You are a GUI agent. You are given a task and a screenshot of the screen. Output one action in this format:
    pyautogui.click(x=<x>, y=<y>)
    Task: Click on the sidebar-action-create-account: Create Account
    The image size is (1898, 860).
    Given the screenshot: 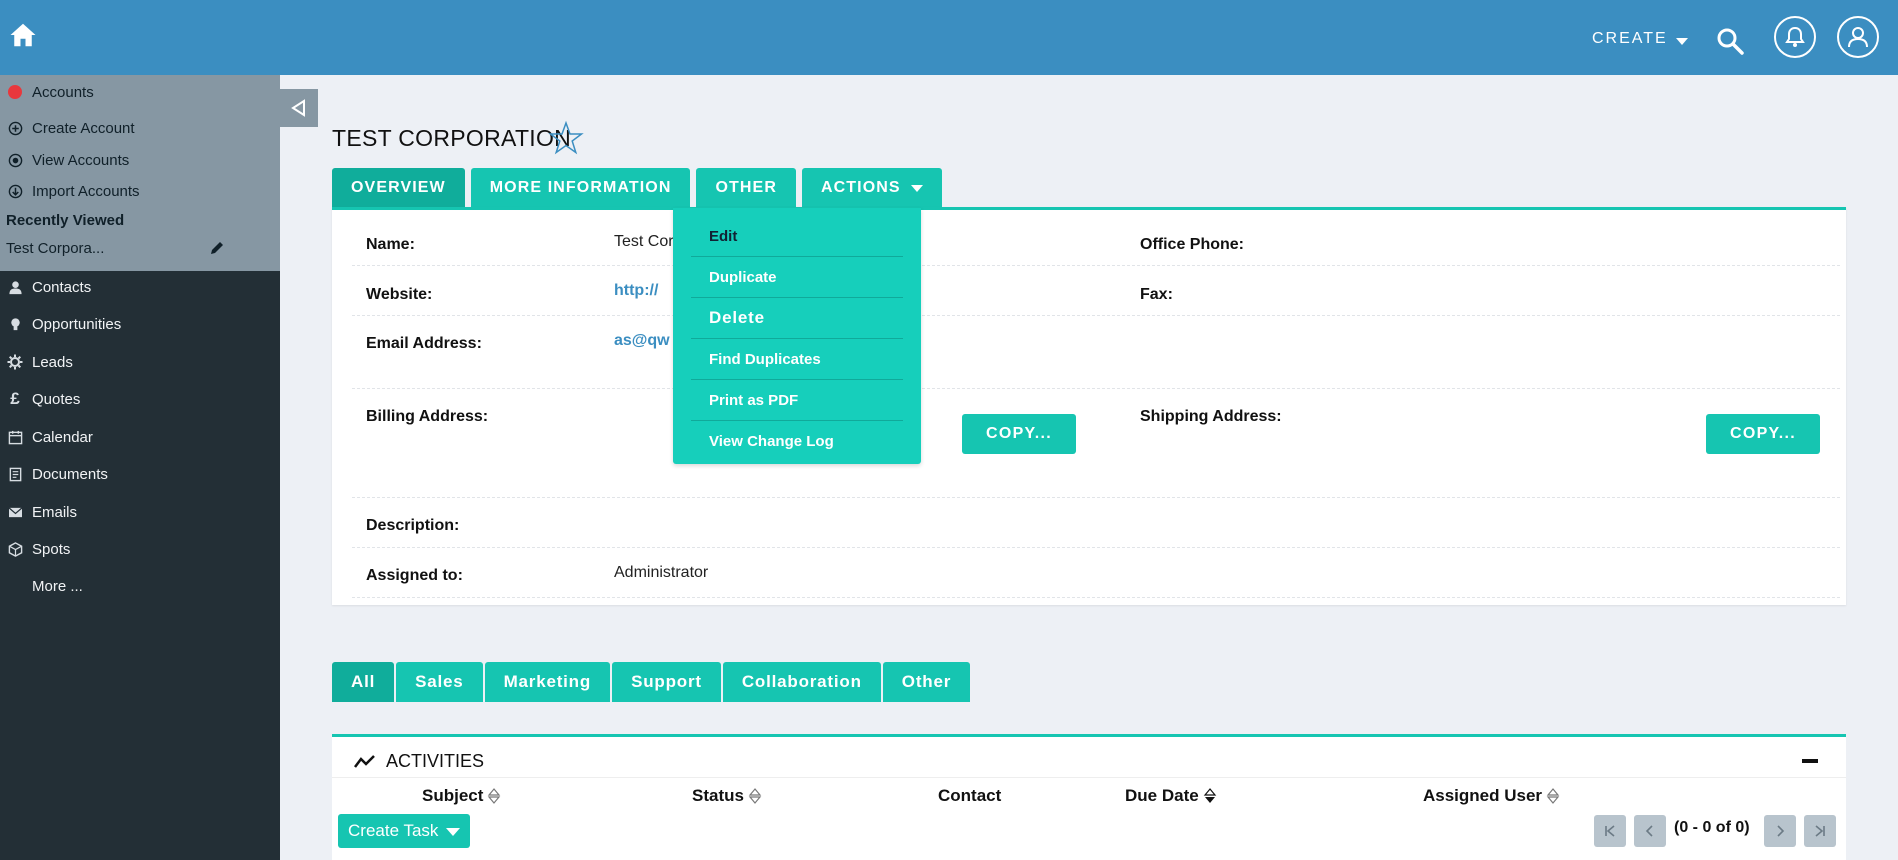 What is the action you would take?
    pyautogui.click(x=70, y=128)
    